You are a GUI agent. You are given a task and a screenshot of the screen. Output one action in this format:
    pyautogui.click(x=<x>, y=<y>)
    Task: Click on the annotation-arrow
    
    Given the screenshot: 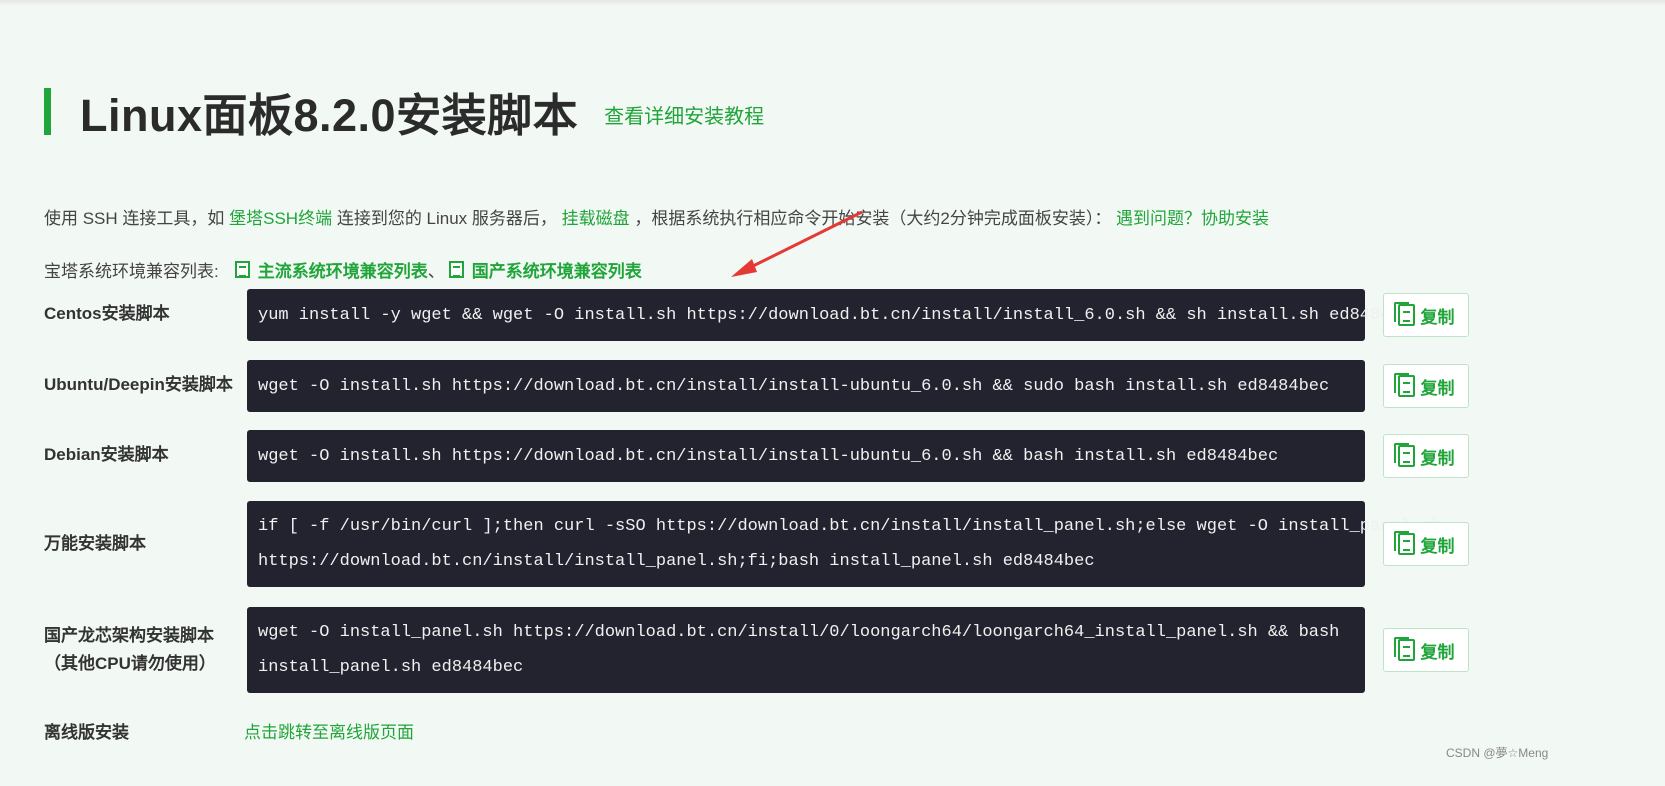 What is the action you would take?
    pyautogui.click(x=797, y=243)
    